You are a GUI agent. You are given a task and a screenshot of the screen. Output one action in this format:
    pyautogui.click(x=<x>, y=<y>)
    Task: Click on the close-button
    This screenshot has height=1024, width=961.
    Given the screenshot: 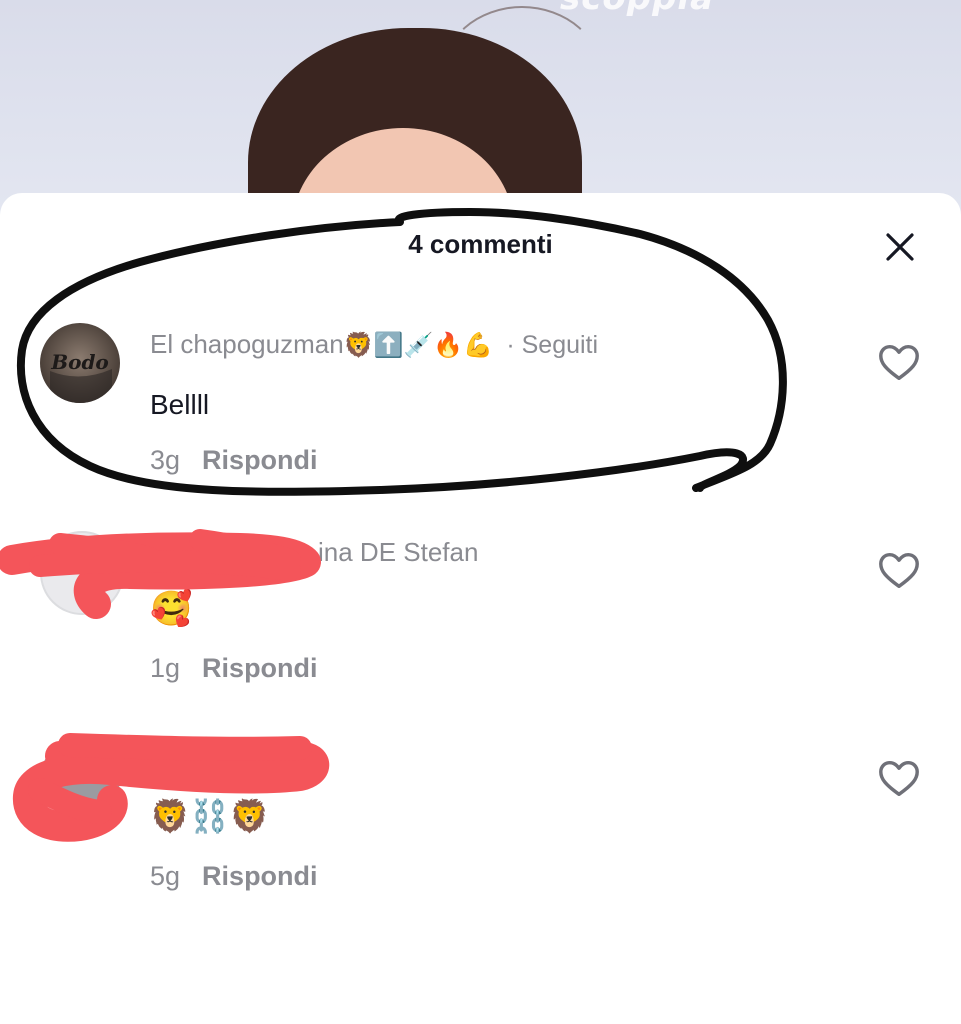 What is the action you would take?
    pyautogui.click(x=900, y=247)
    